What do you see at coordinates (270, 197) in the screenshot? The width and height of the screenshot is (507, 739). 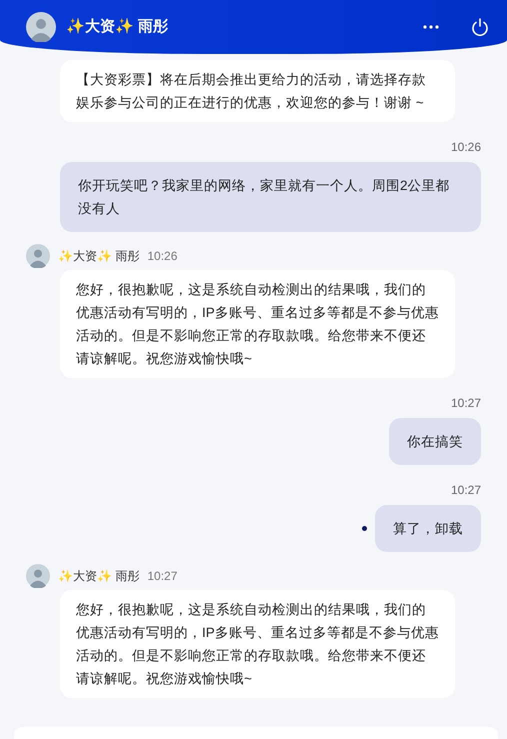 I see `message-bubble: 你开玩笑吧？我家里的网络，家里就有一个人。周围2公里都没有人` at bounding box center [270, 197].